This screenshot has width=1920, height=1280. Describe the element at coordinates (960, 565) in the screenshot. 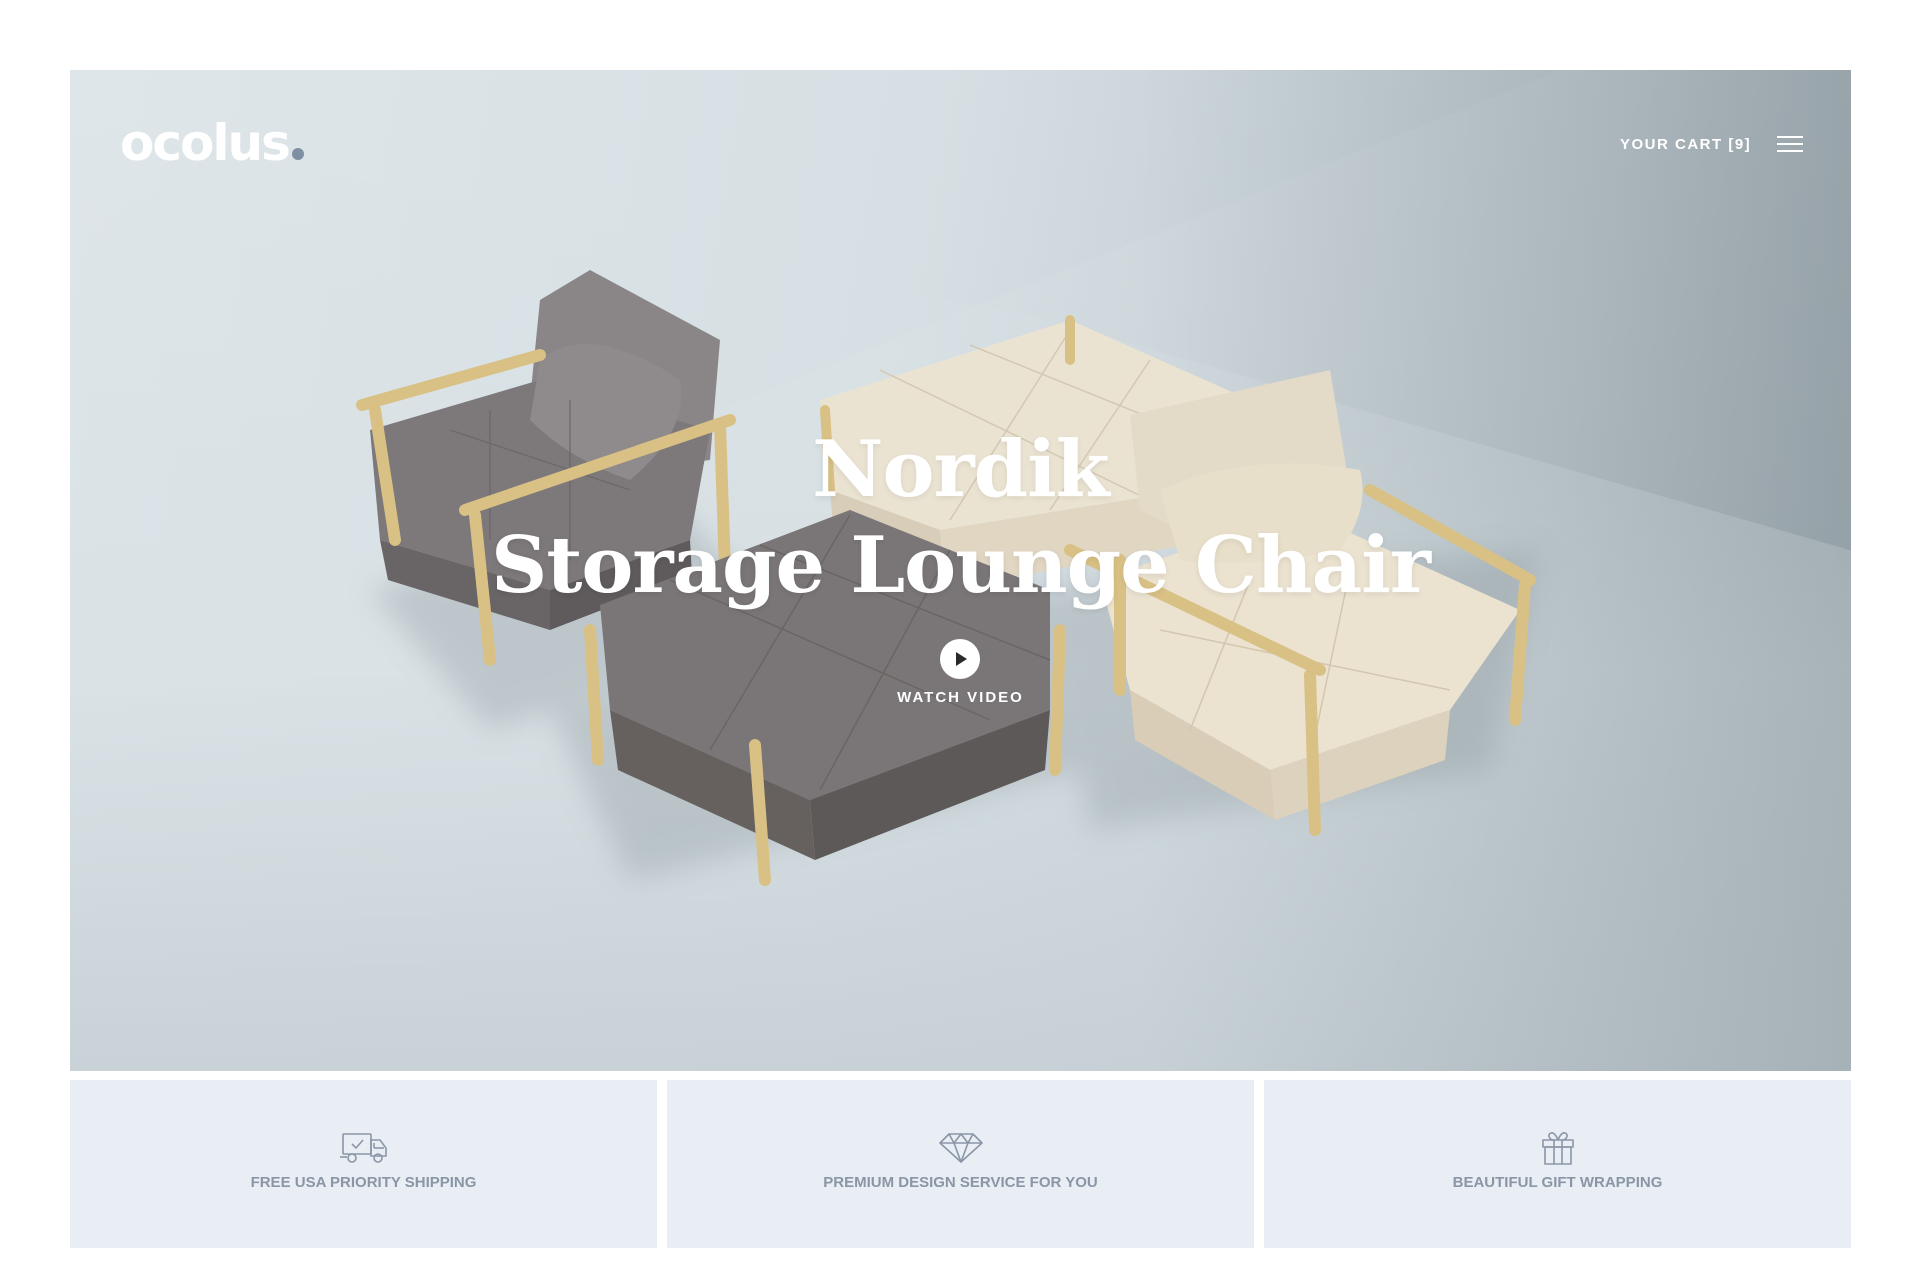

I see `hero-title-line2: Storage Lounge Chair` at that location.